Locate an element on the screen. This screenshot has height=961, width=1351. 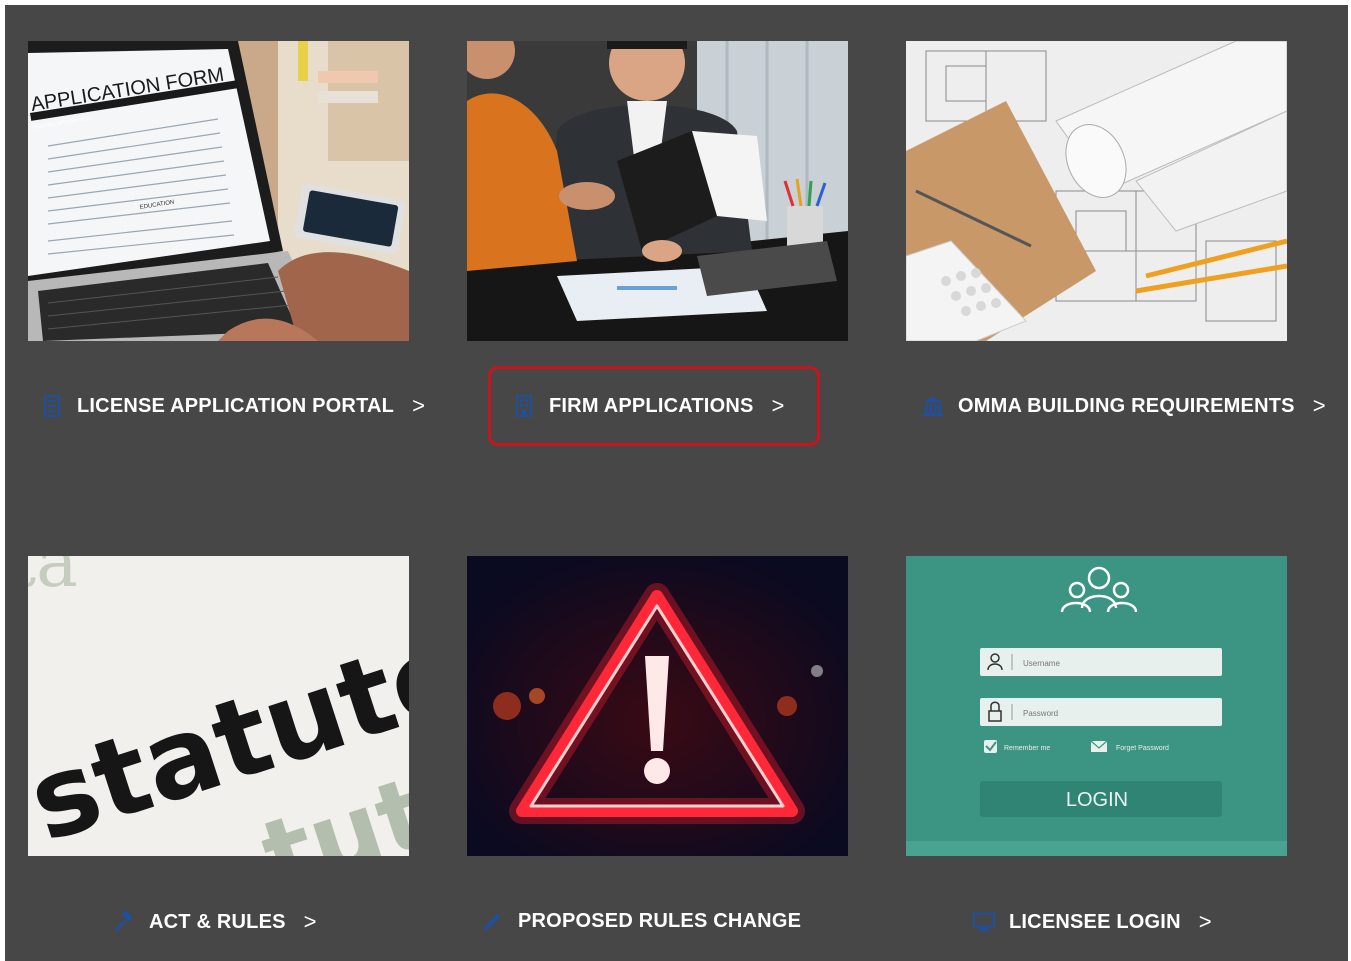
license-application-portal-link: LICENSE APPLICATION PORTAL > is located at coordinates (233, 406).